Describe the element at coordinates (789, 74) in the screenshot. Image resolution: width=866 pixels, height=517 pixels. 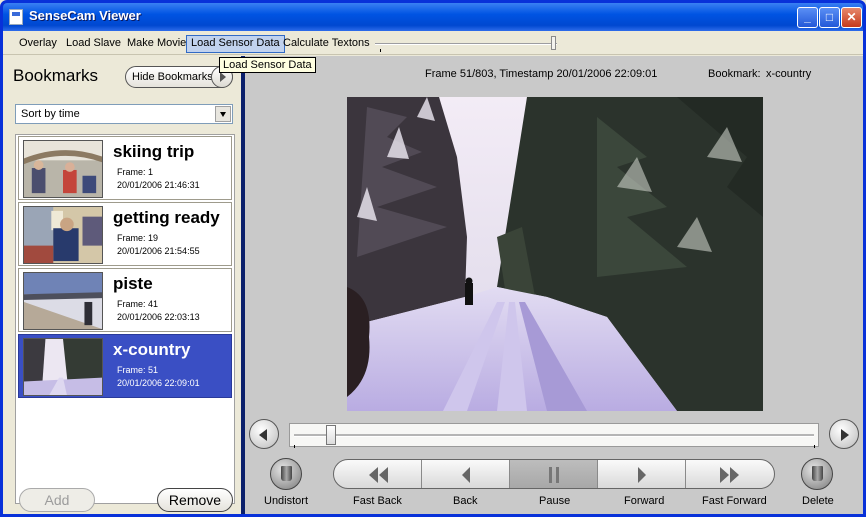
I see `current-bookmark-value: x-country` at that location.